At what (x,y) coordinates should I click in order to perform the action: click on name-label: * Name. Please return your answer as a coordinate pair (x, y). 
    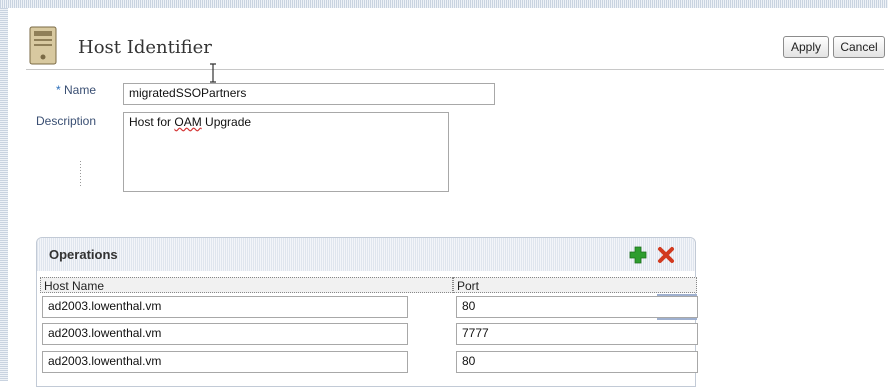
    Looking at the image, I should click on (76, 90).